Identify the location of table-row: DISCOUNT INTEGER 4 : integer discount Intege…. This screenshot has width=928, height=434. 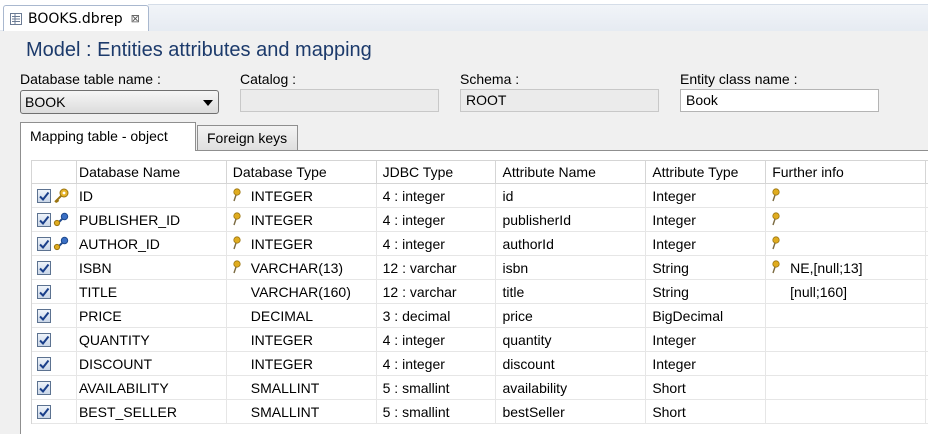
(480, 364).